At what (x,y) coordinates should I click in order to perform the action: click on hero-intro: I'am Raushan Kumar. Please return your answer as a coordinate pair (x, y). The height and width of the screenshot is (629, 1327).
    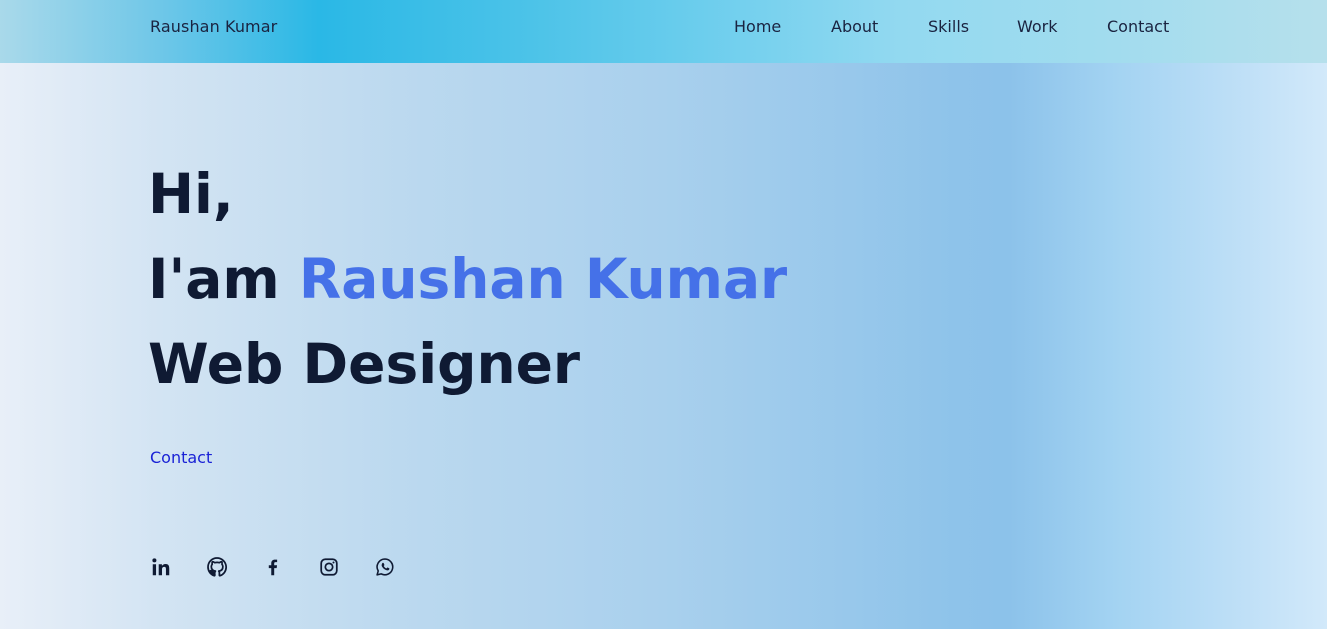
    Looking at the image, I should click on (467, 279).